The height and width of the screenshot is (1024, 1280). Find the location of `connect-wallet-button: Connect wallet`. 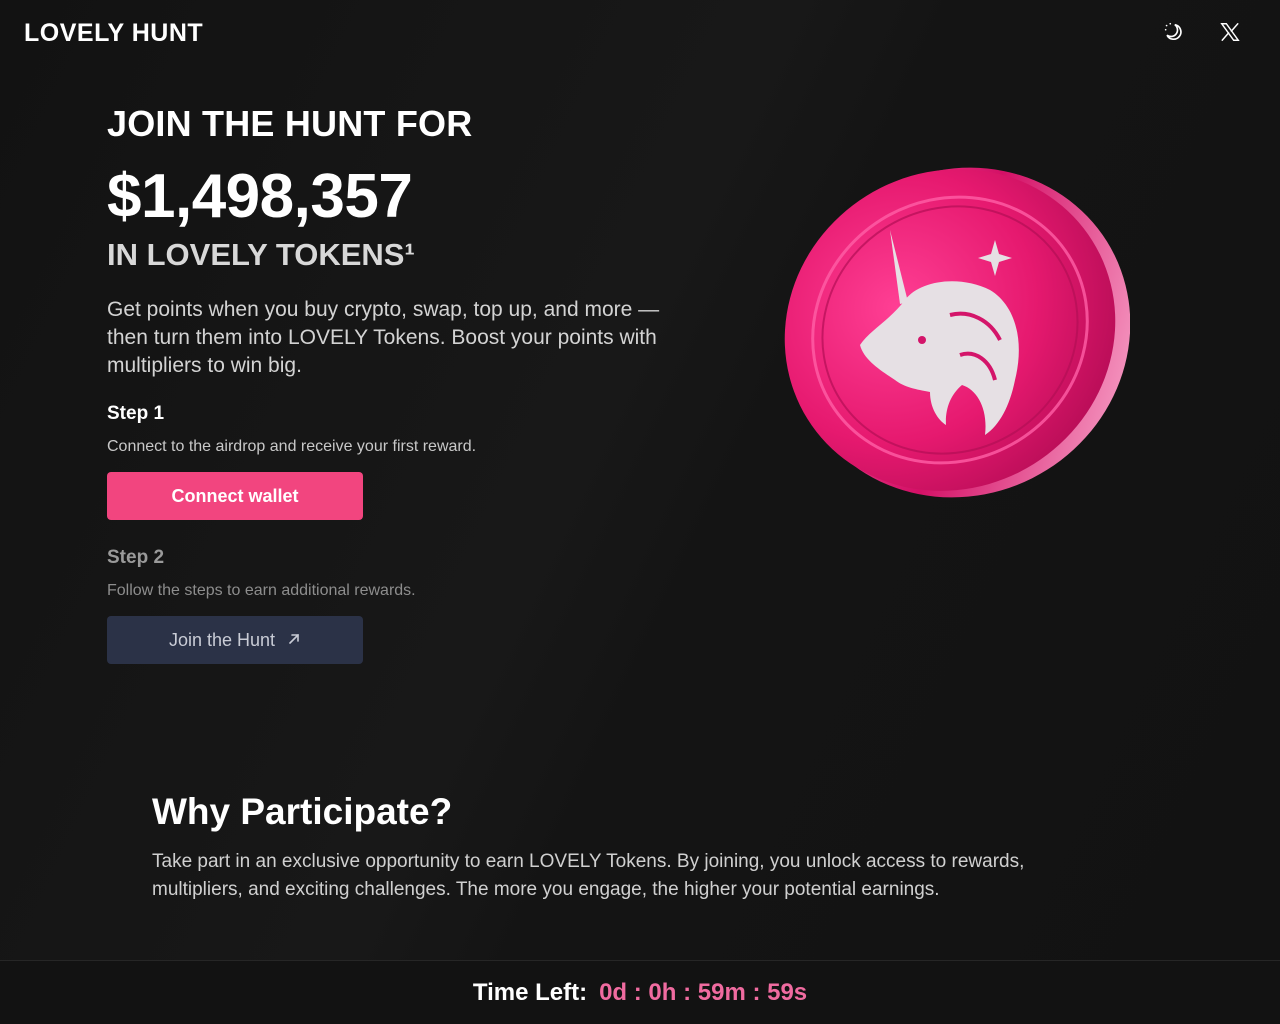

connect-wallet-button: Connect wallet is located at coordinates (235, 496).